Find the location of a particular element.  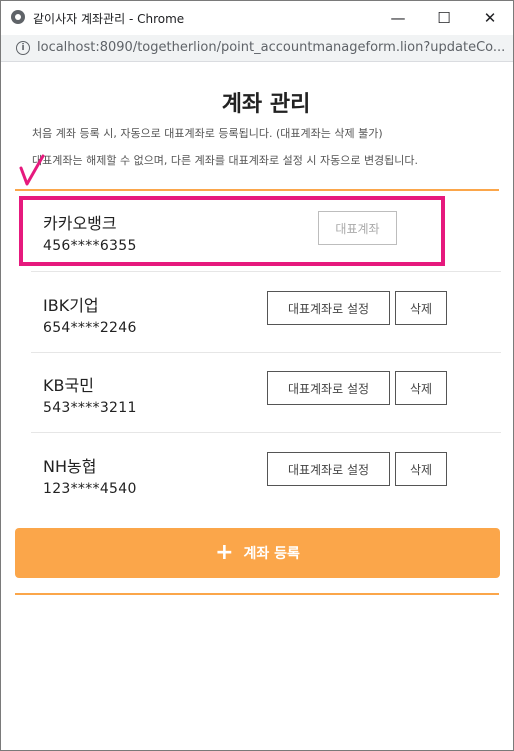

bank-name: IBK기업 is located at coordinates (71, 305).